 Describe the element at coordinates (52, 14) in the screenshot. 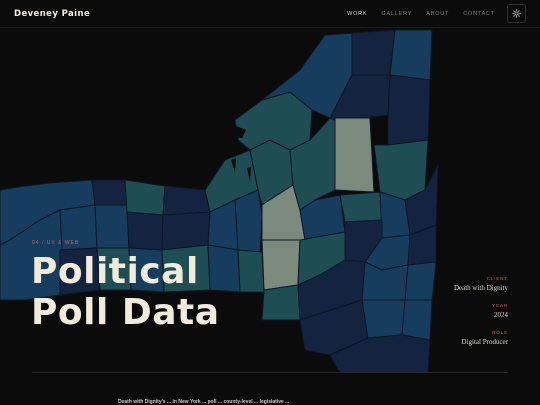

I see `site-logo: Deveney Paine` at that location.